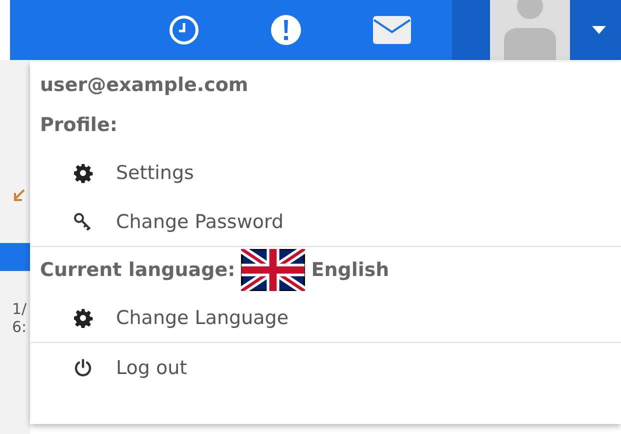  Describe the element at coordinates (330, 172) in the screenshot. I see `menu-item: Settings` at that location.